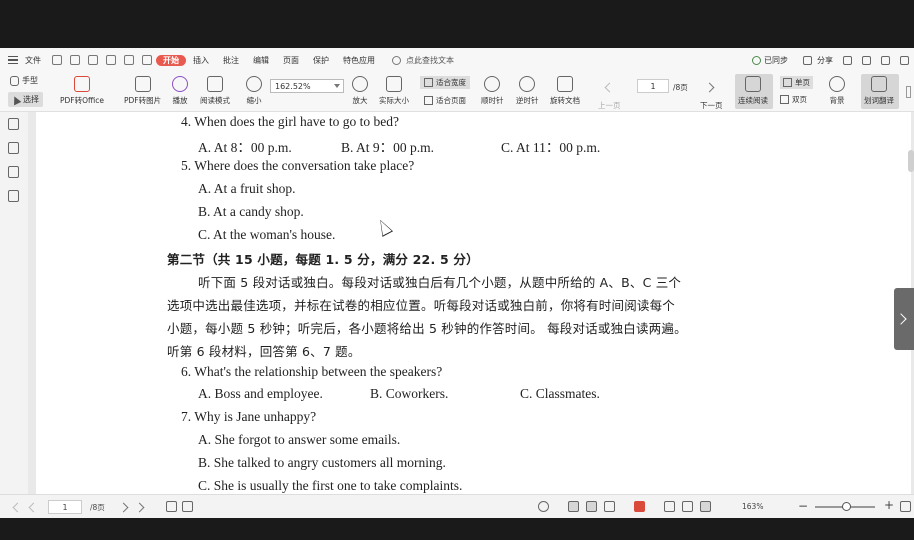 This screenshot has height=540, width=914. I want to click on undo-icon, so click(111, 60).